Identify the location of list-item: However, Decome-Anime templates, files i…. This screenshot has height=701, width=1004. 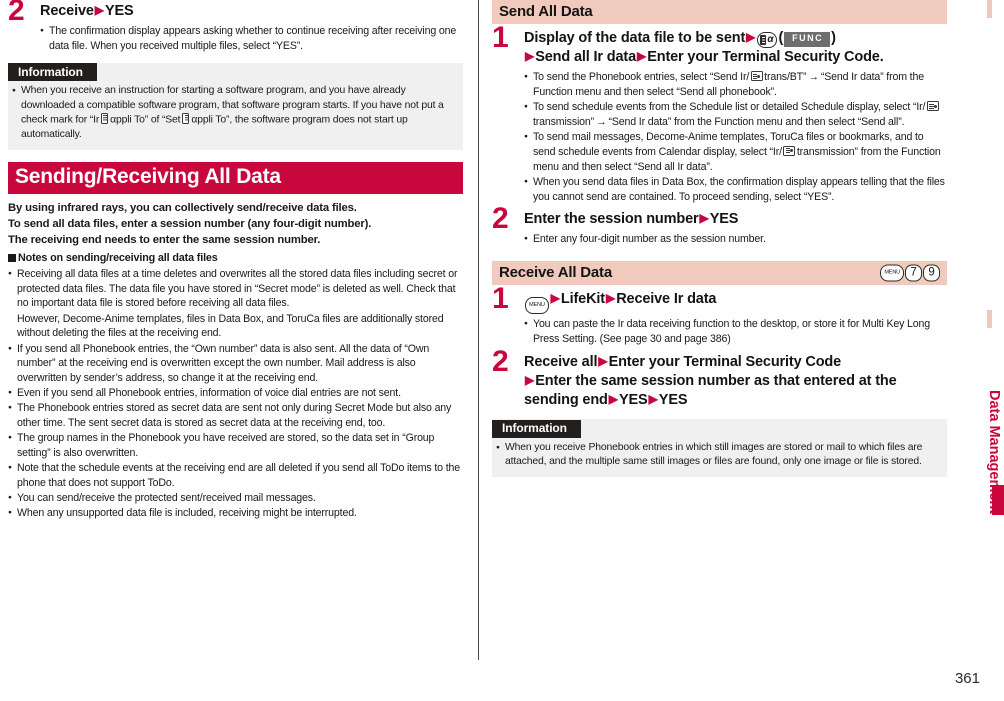
(230, 326).